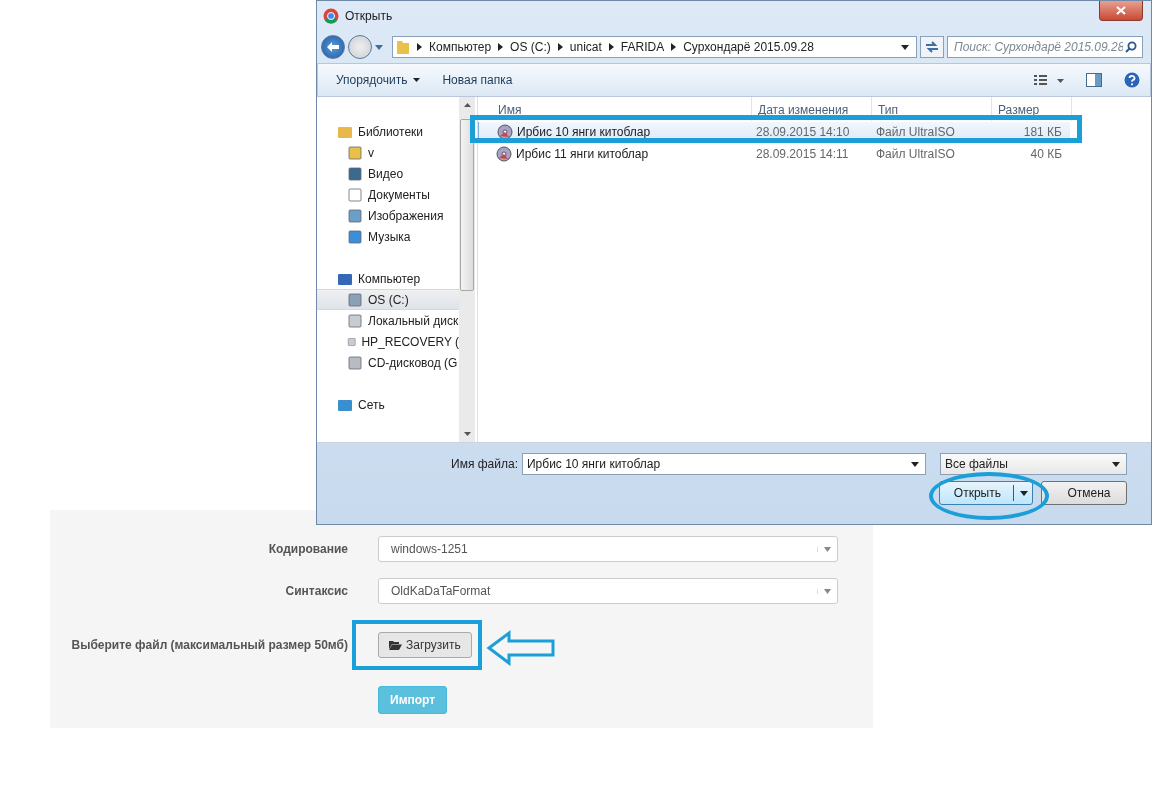  I want to click on breadcrumb-item: Сурхондарё 2015.09.28, so click(748, 47).